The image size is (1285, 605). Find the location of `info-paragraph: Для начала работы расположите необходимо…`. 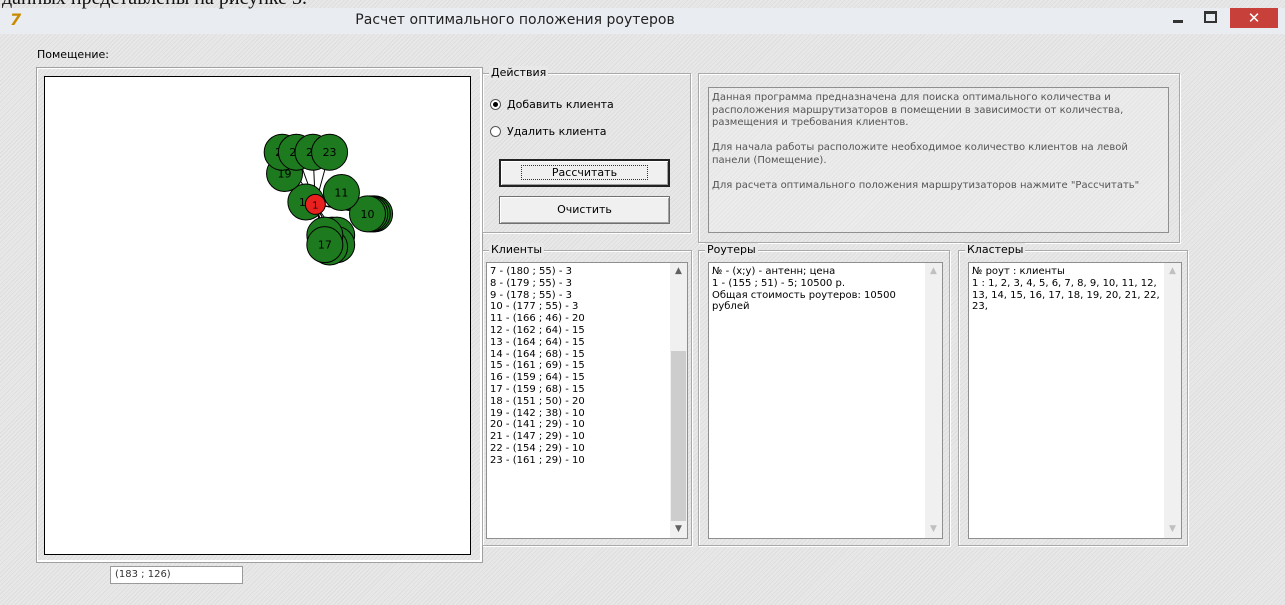

info-paragraph: Для начала работы расположите необходимо… is located at coordinates (920, 154).